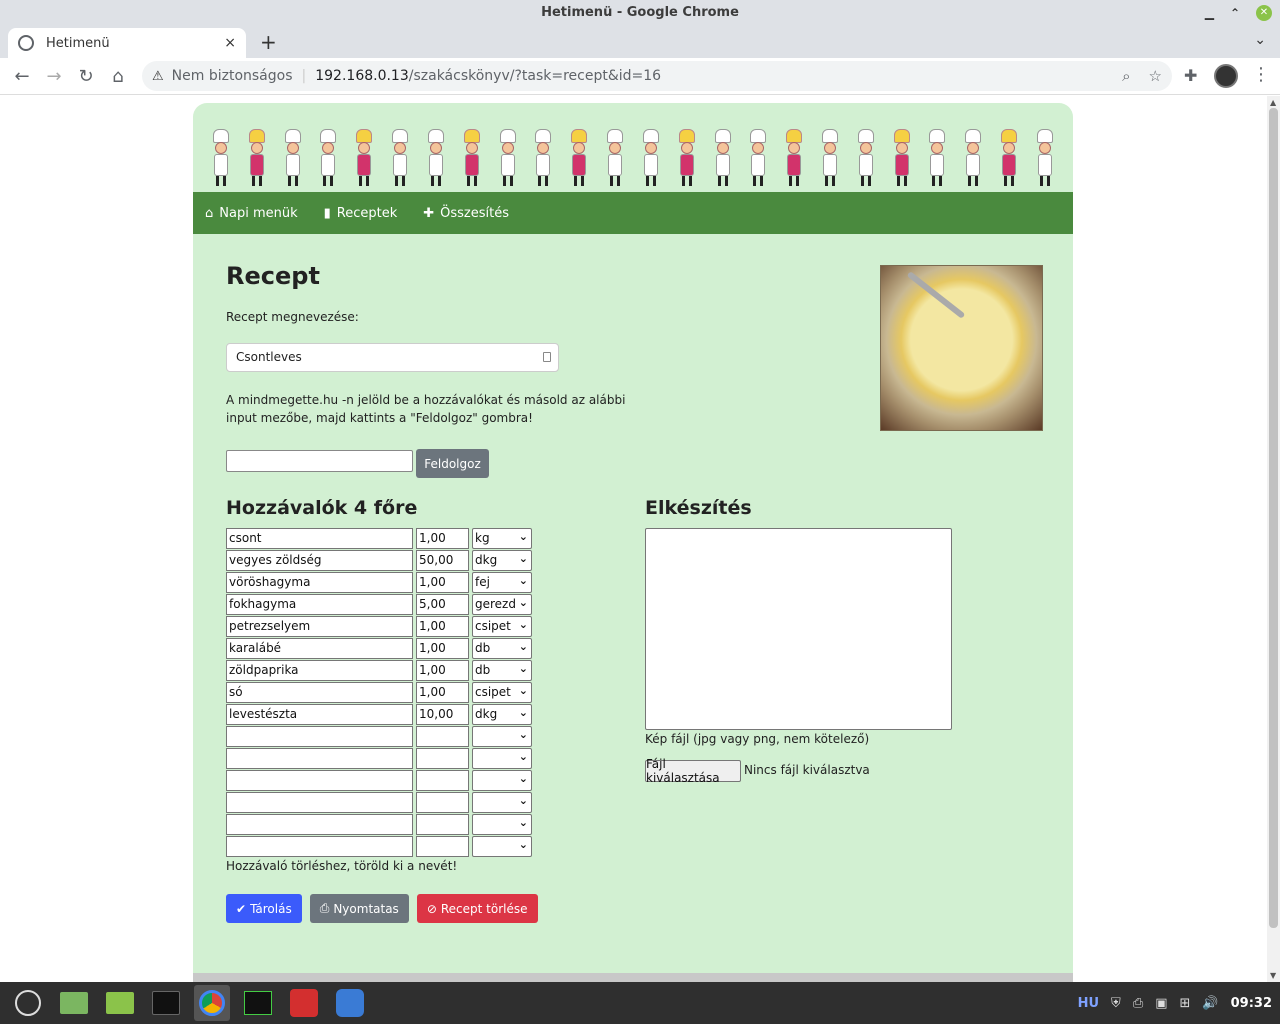 The image size is (1280, 1024). I want to click on nav-label: Összesítés, so click(475, 213).